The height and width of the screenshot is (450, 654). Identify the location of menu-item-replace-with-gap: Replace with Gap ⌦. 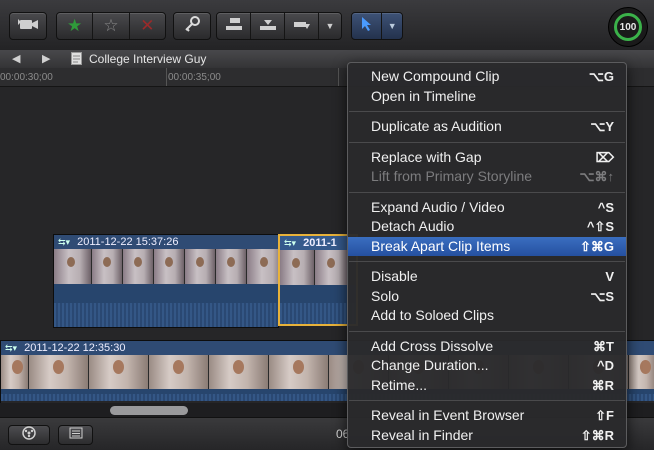
(487, 158).